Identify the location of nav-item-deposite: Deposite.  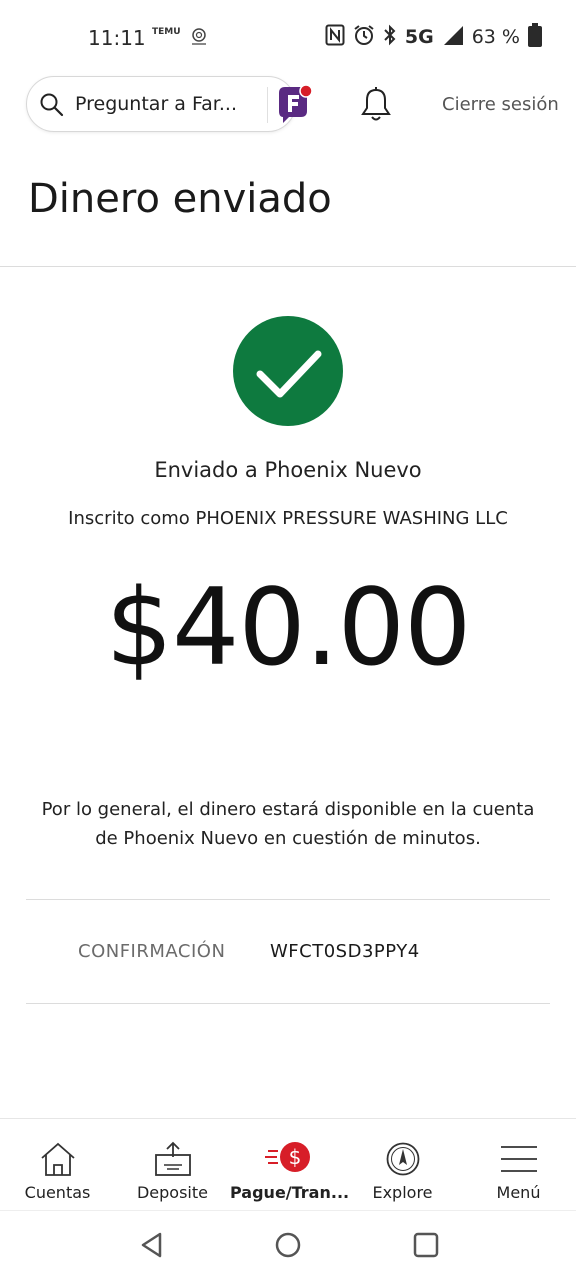
(172, 1165).